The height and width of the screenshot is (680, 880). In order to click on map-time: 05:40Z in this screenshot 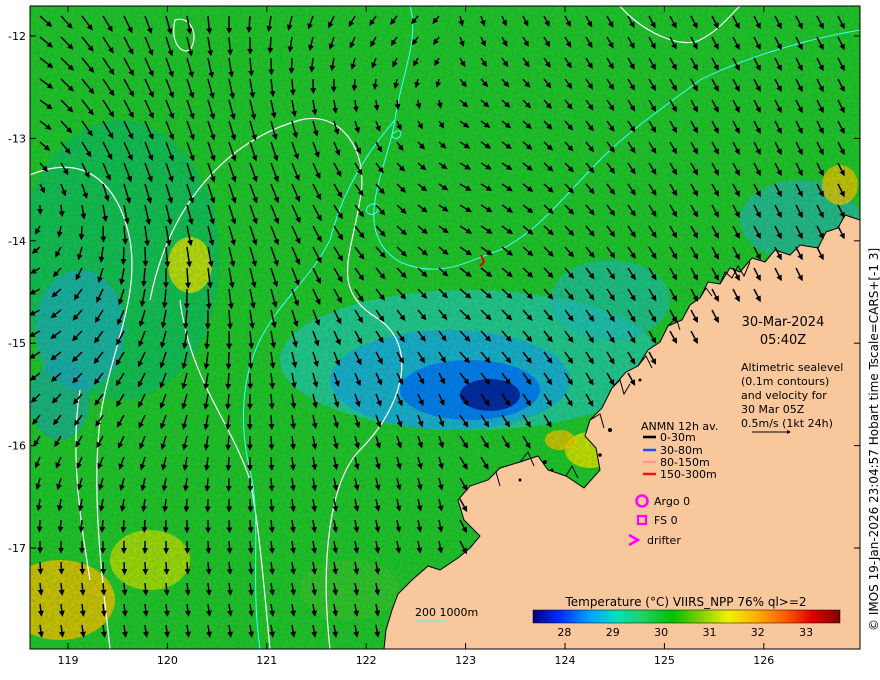, I will do `click(783, 340)`.